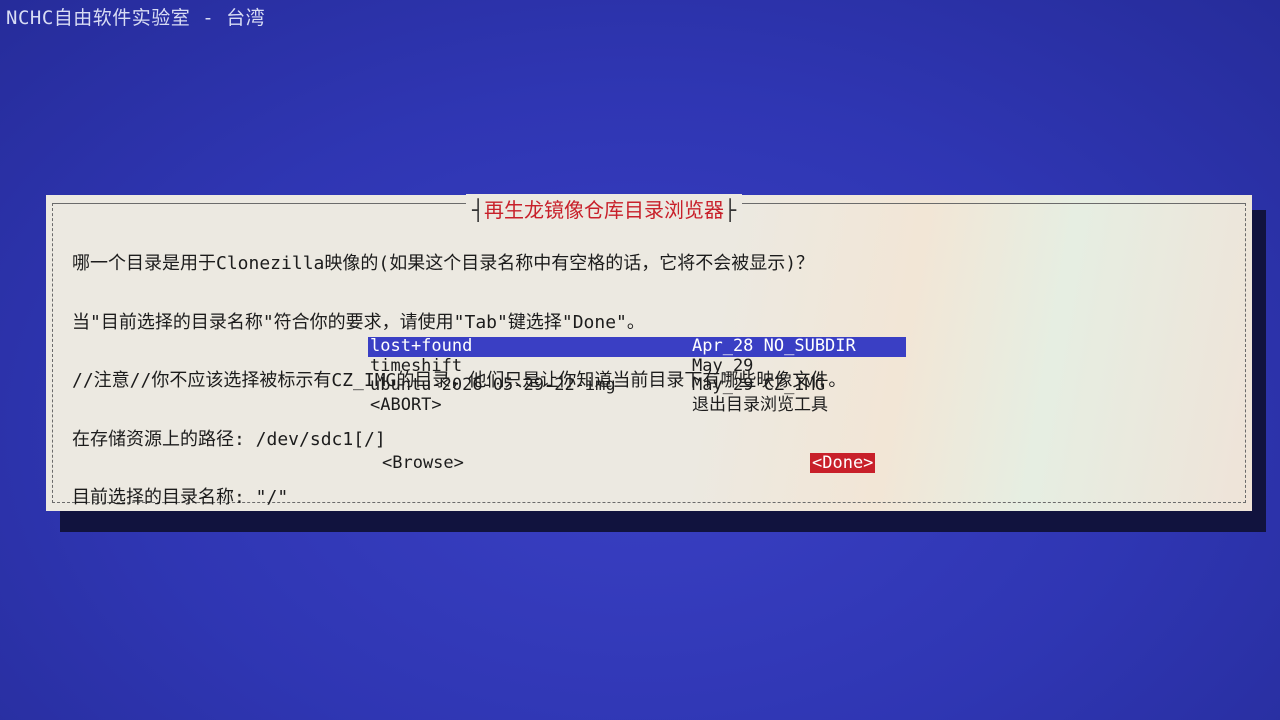  I want to click on list-item-info: May_29 CZ_IMG, so click(759, 385).